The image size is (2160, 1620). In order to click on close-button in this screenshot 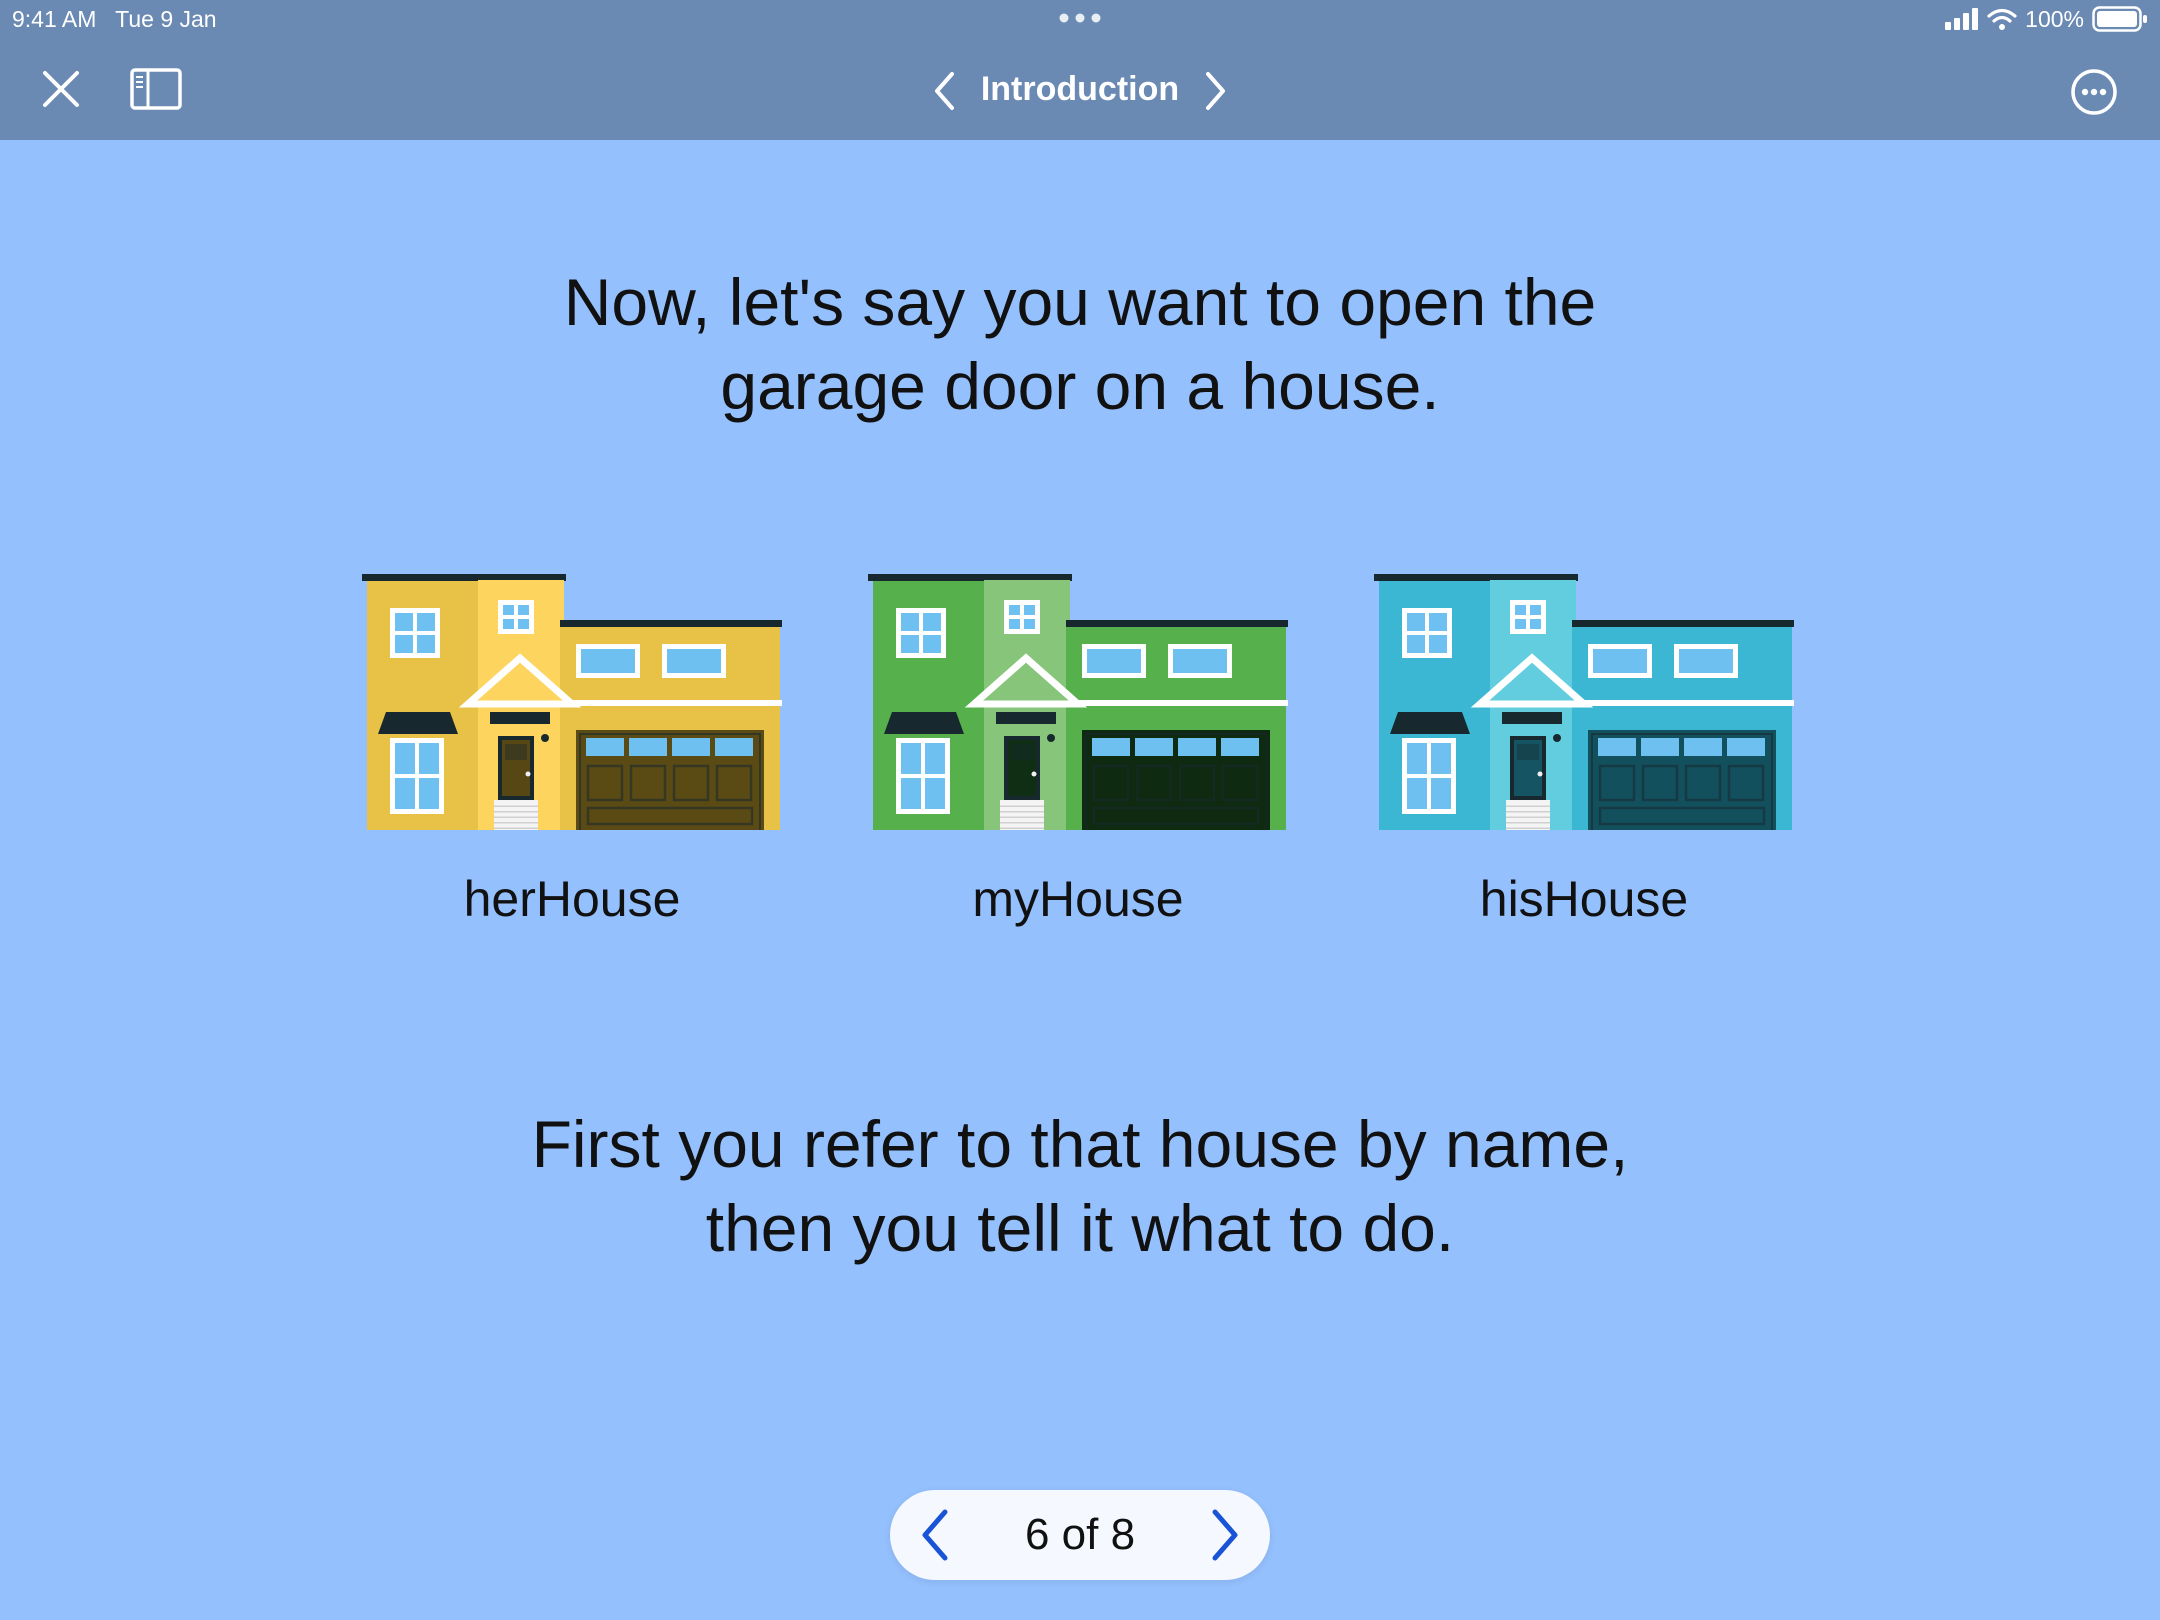, I will do `click(61, 89)`.